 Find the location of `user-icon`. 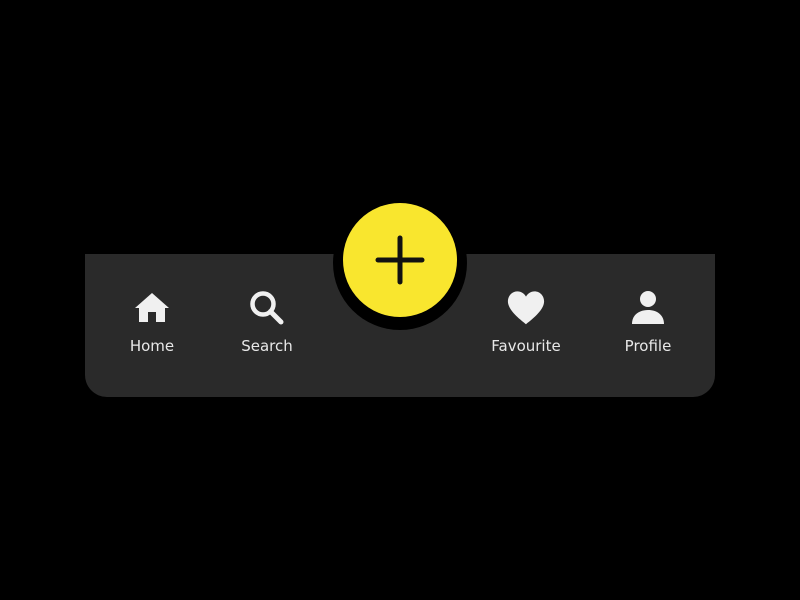

user-icon is located at coordinates (648, 308).